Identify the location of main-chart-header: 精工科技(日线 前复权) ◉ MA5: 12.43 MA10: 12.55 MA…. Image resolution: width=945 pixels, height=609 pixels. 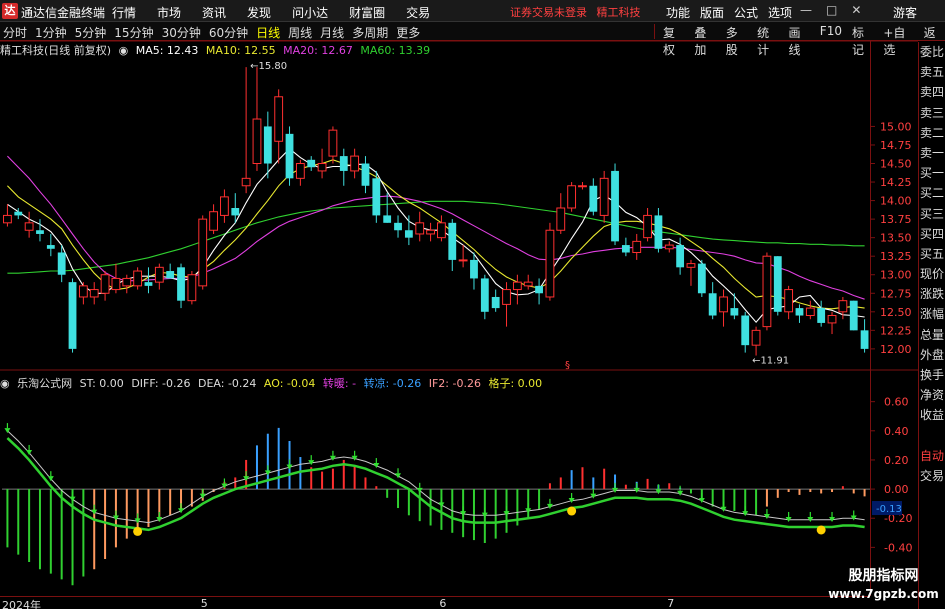
(217, 49).